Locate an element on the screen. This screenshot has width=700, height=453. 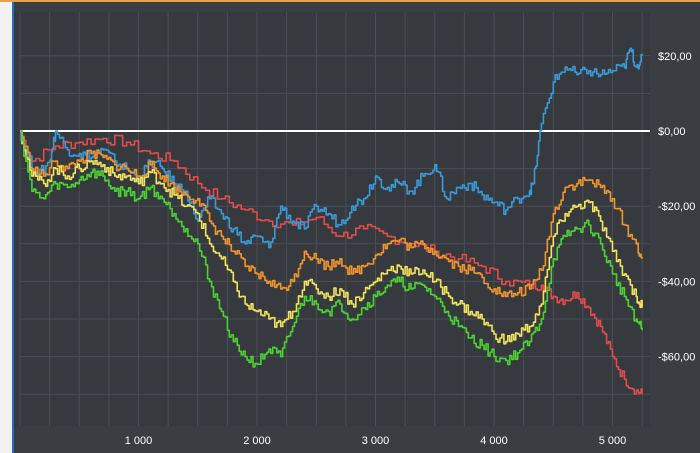
y-tick-label: -$60,00 is located at coordinates (676, 358).